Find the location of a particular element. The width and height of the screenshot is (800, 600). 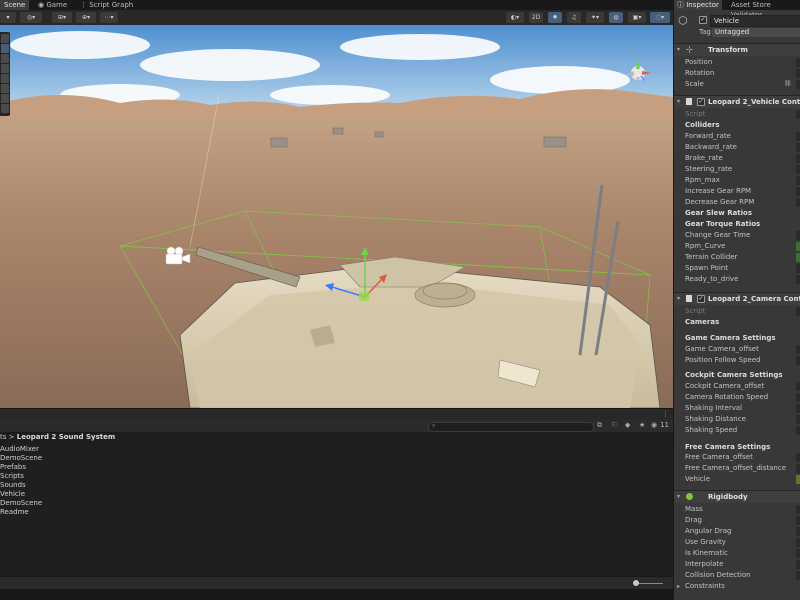

list-item: Scripts is located at coordinates (12, 476).